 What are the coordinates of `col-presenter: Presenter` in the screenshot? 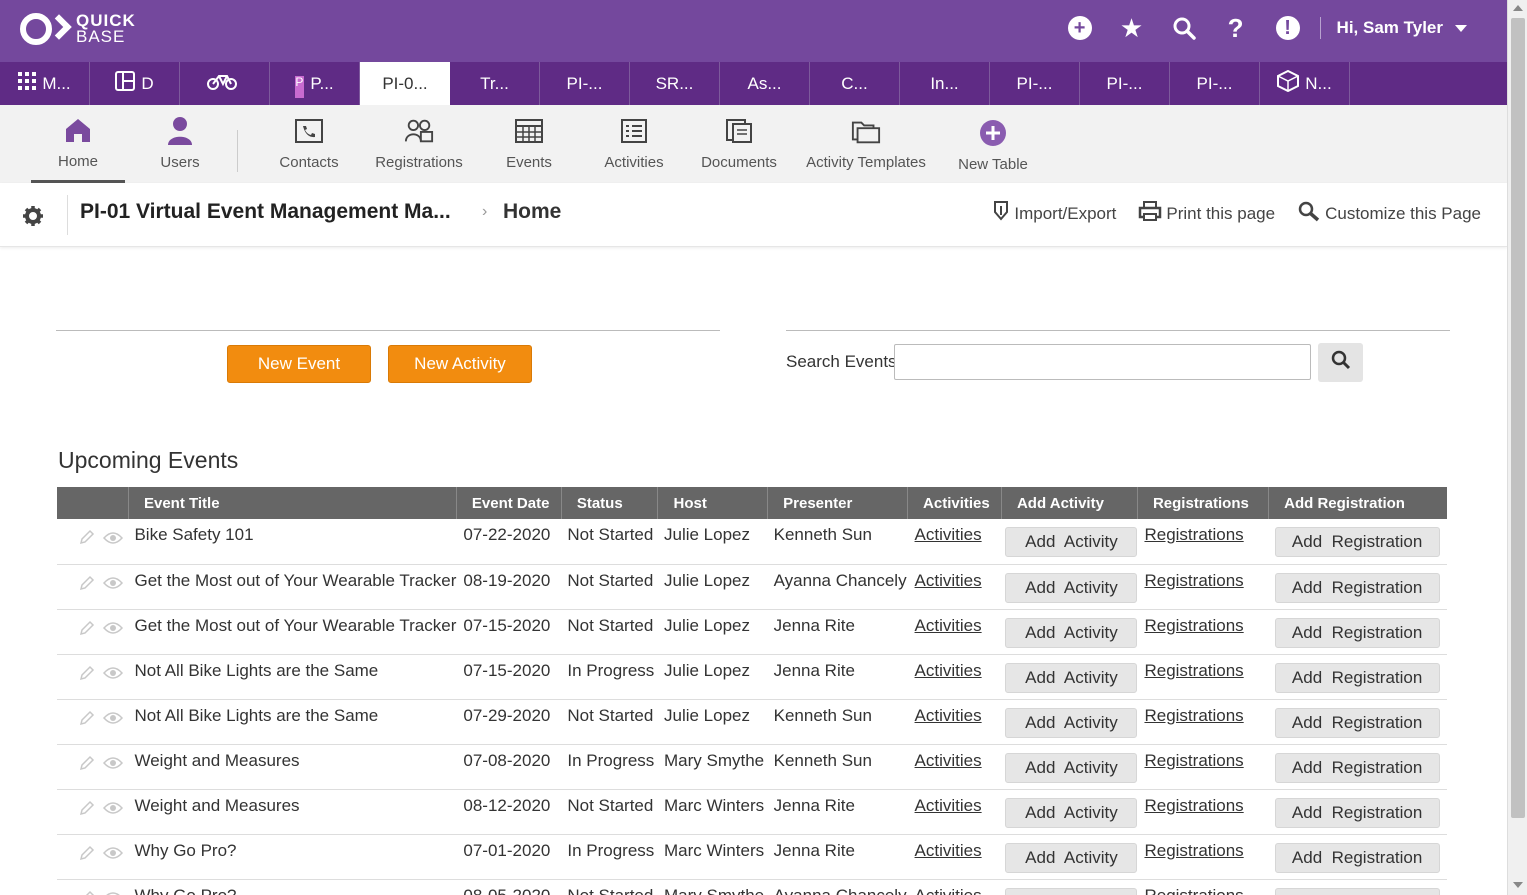 It's located at (838, 503).